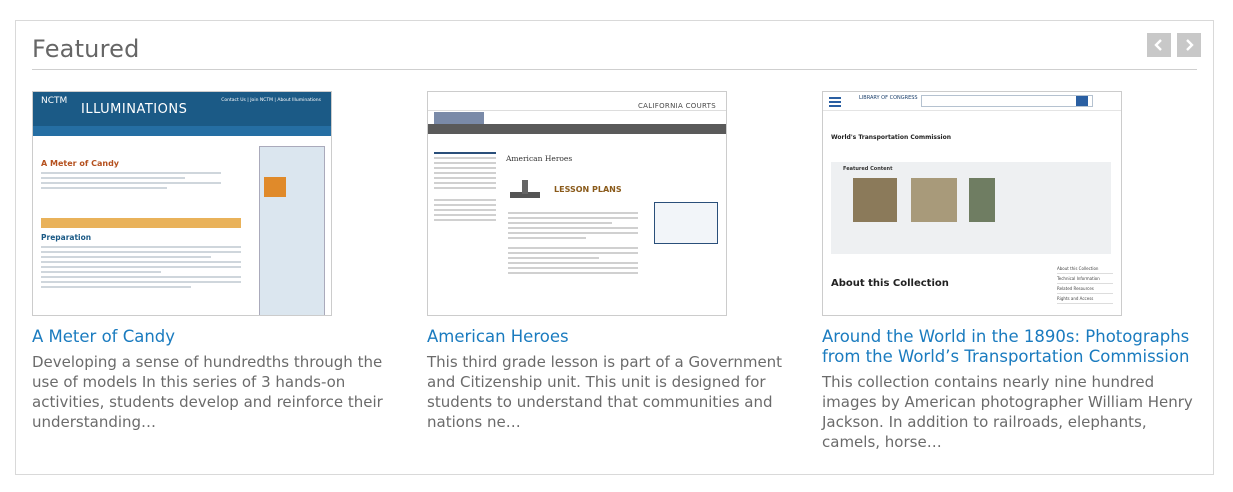 The height and width of the screenshot is (492, 1233). I want to click on thumb-banner-text: LESSON PLANS, so click(588, 189).